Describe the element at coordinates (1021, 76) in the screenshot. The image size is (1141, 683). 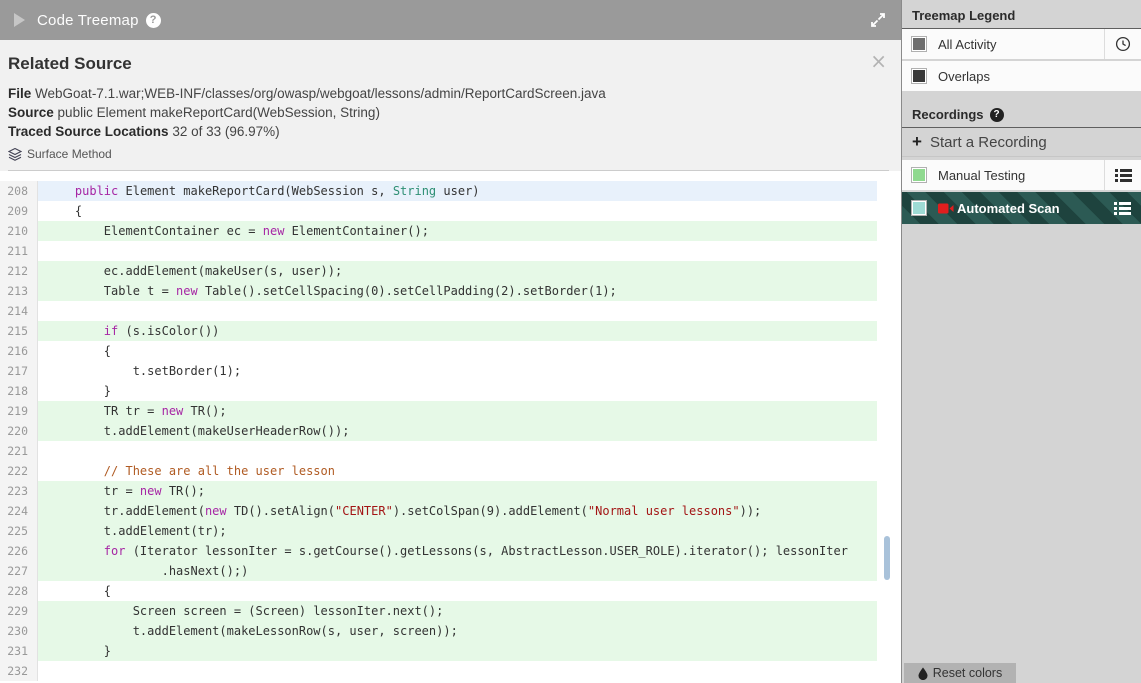
I see `legend-item-overlaps: Overlaps` at that location.